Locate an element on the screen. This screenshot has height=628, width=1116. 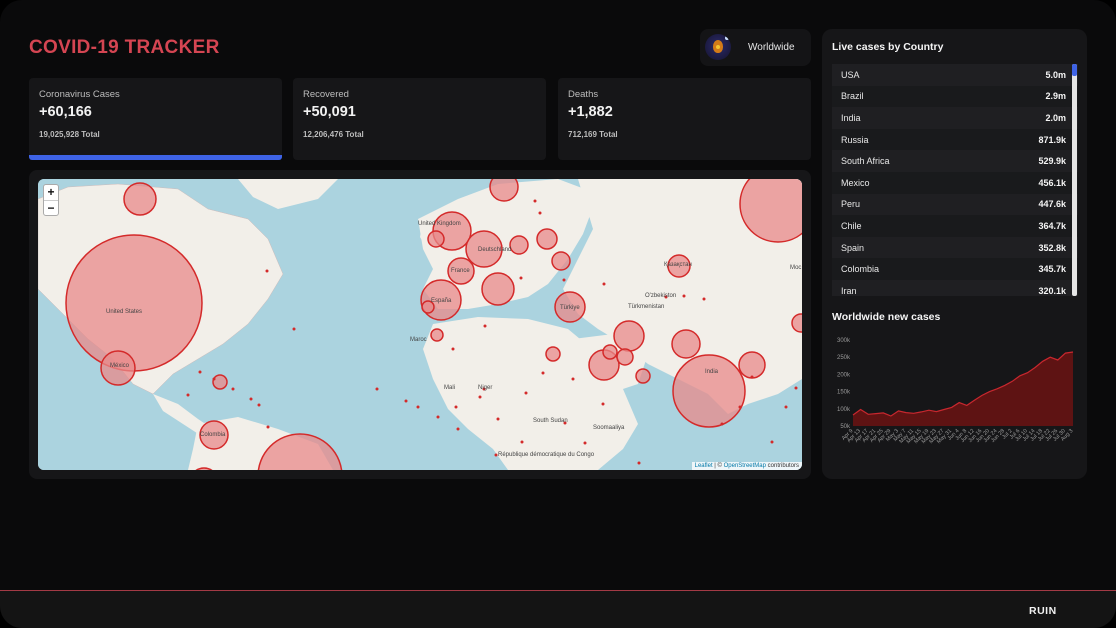
list-item: Peru 447.6k is located at coordinates (955, 204).